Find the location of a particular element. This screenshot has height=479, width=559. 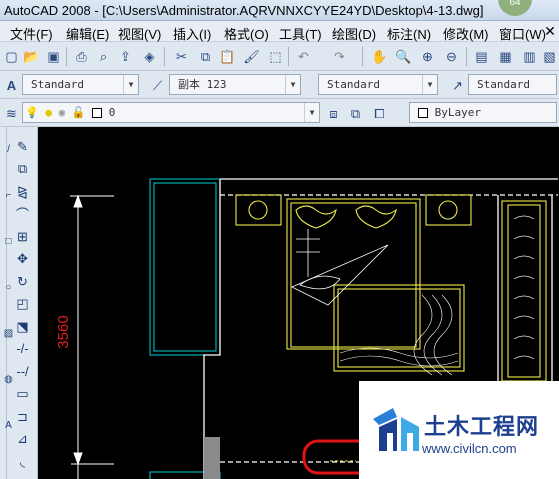

tool-palettes-icon: ▥ is located at coordinates (529, 56).